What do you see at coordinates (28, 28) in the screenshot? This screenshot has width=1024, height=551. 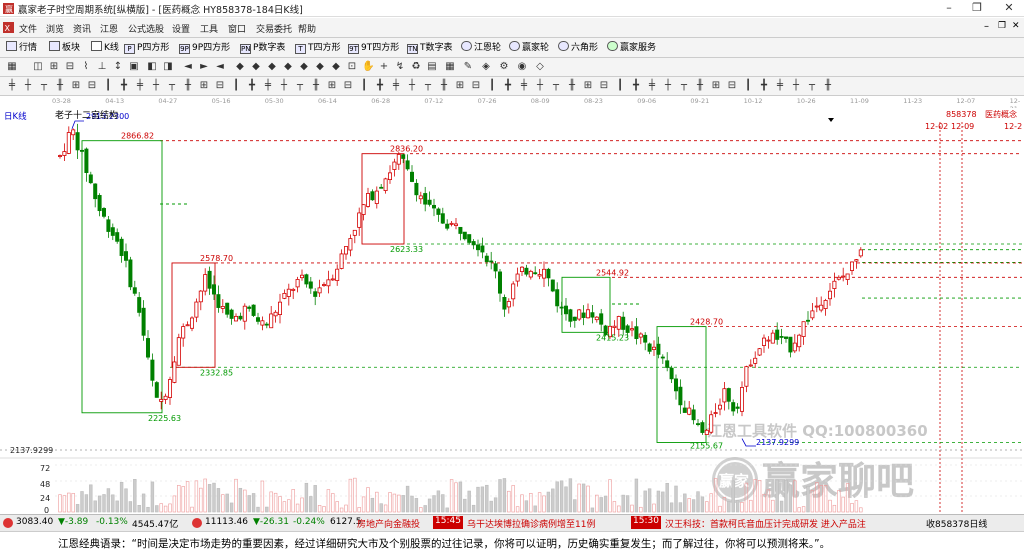 I see `menu-file: 文件` at bounding box center [28, 28].